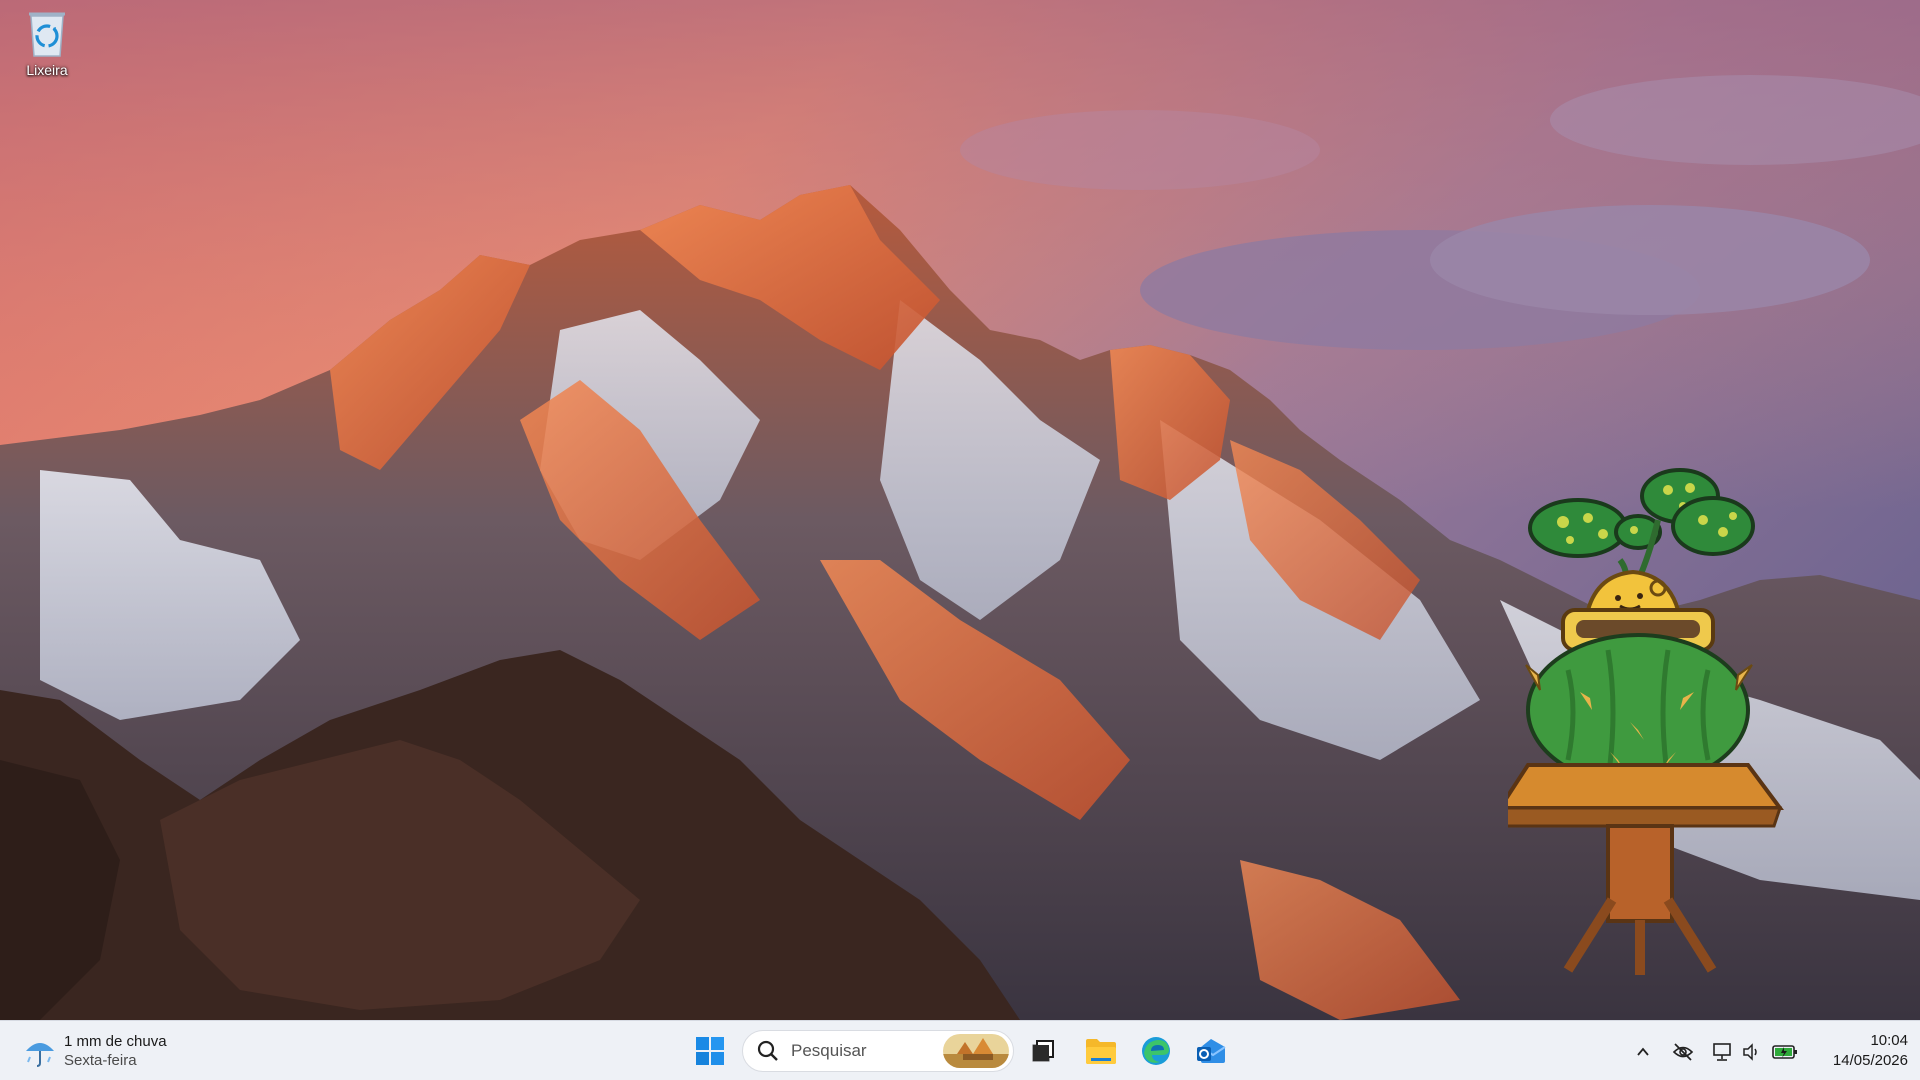 The width and height of the screenshot is (1920, 1080). I want to click on tray-volume, so click(1751, 1052).